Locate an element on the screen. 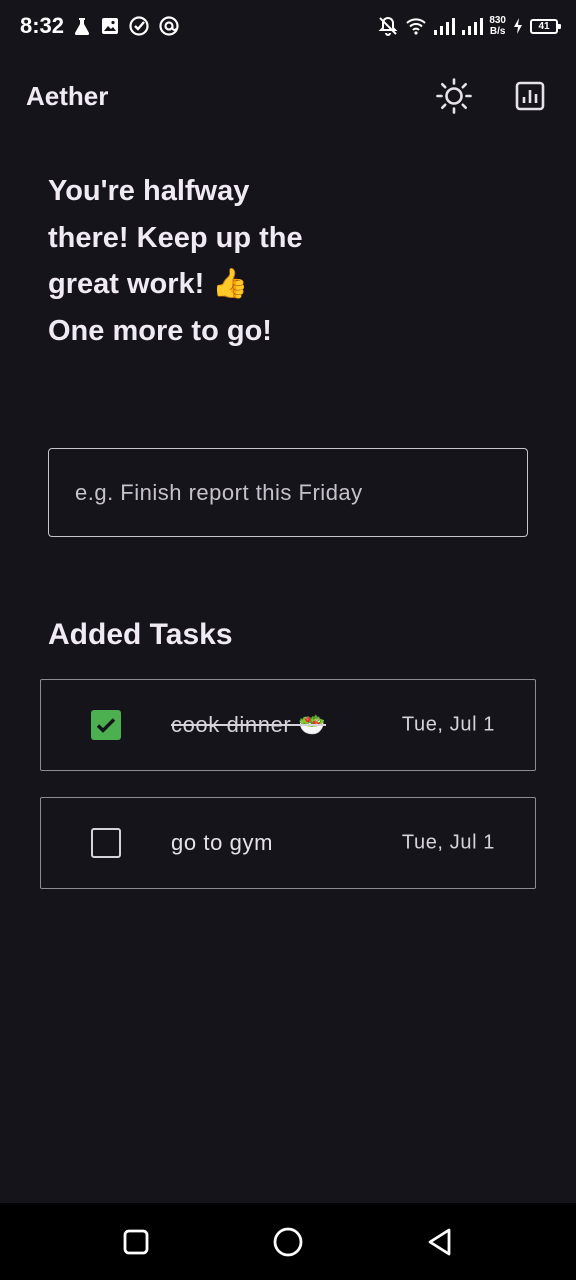  recents-button is located at coordinates (136, 1242).